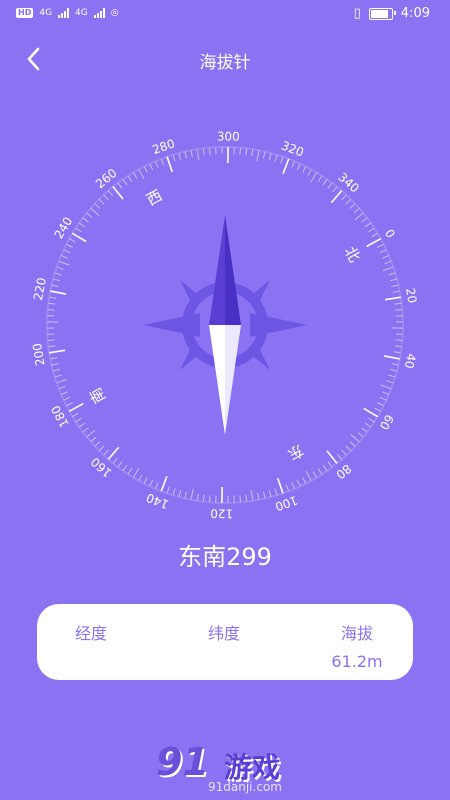  Describe the element at coordinates (225, 557) in the screenshot. I see `direction-readout: 东南299` at that location.